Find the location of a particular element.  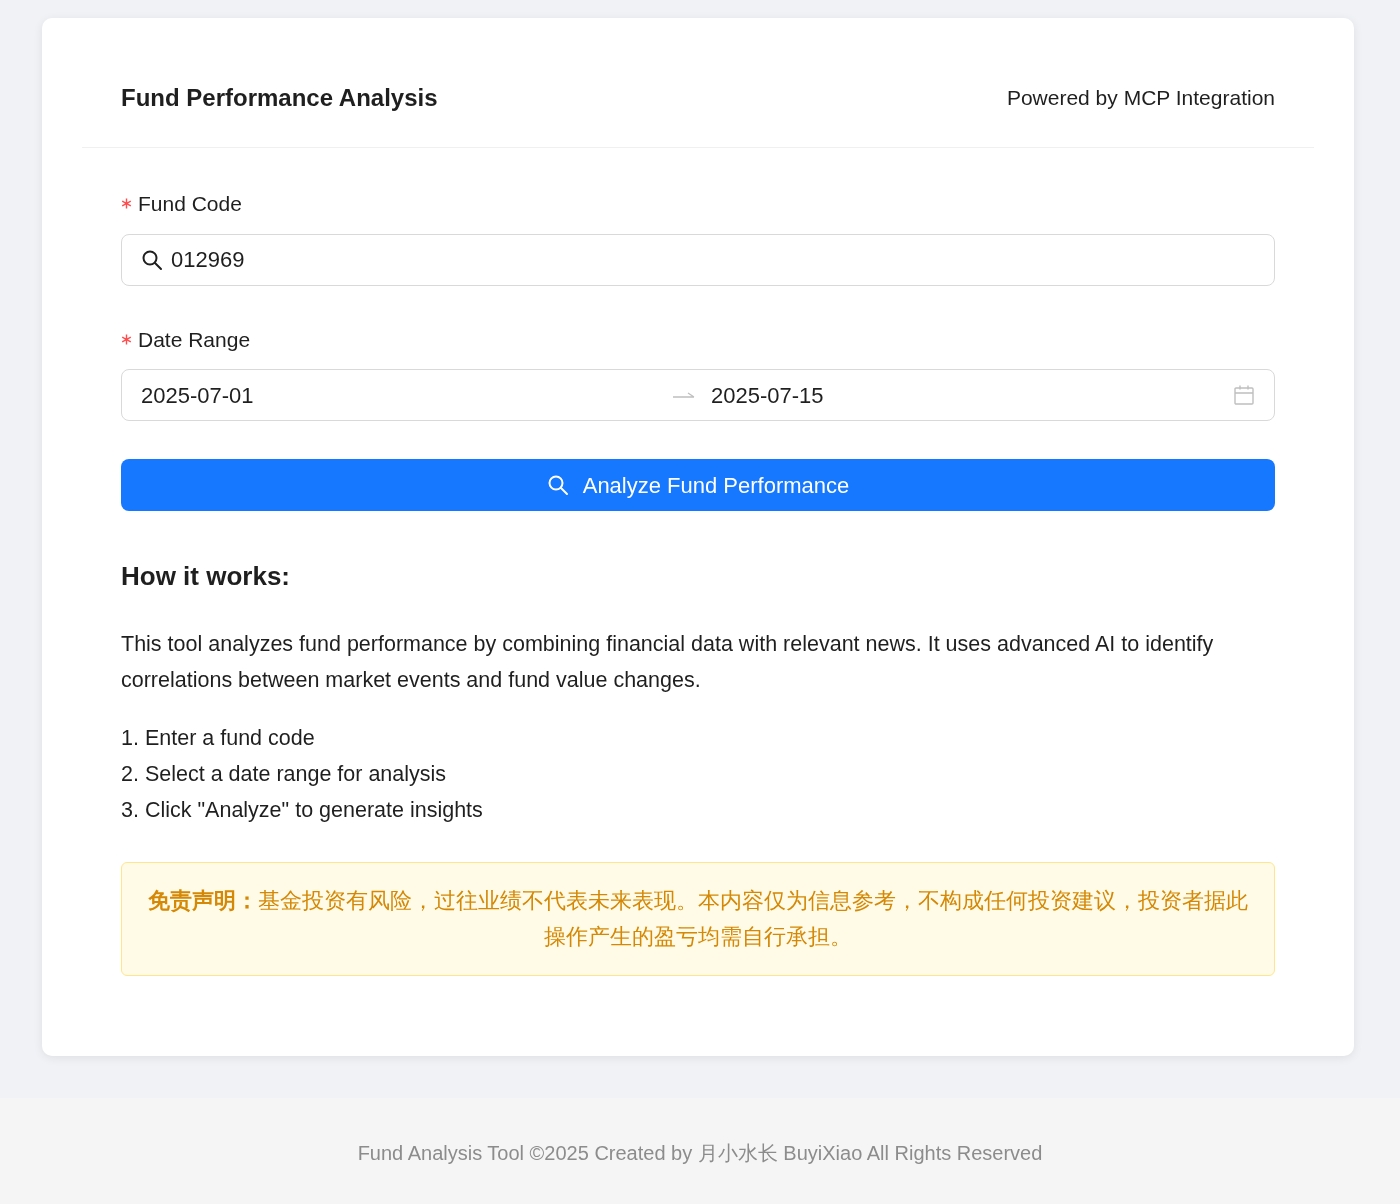

arrow-icon is located at coordinates (684, 395).